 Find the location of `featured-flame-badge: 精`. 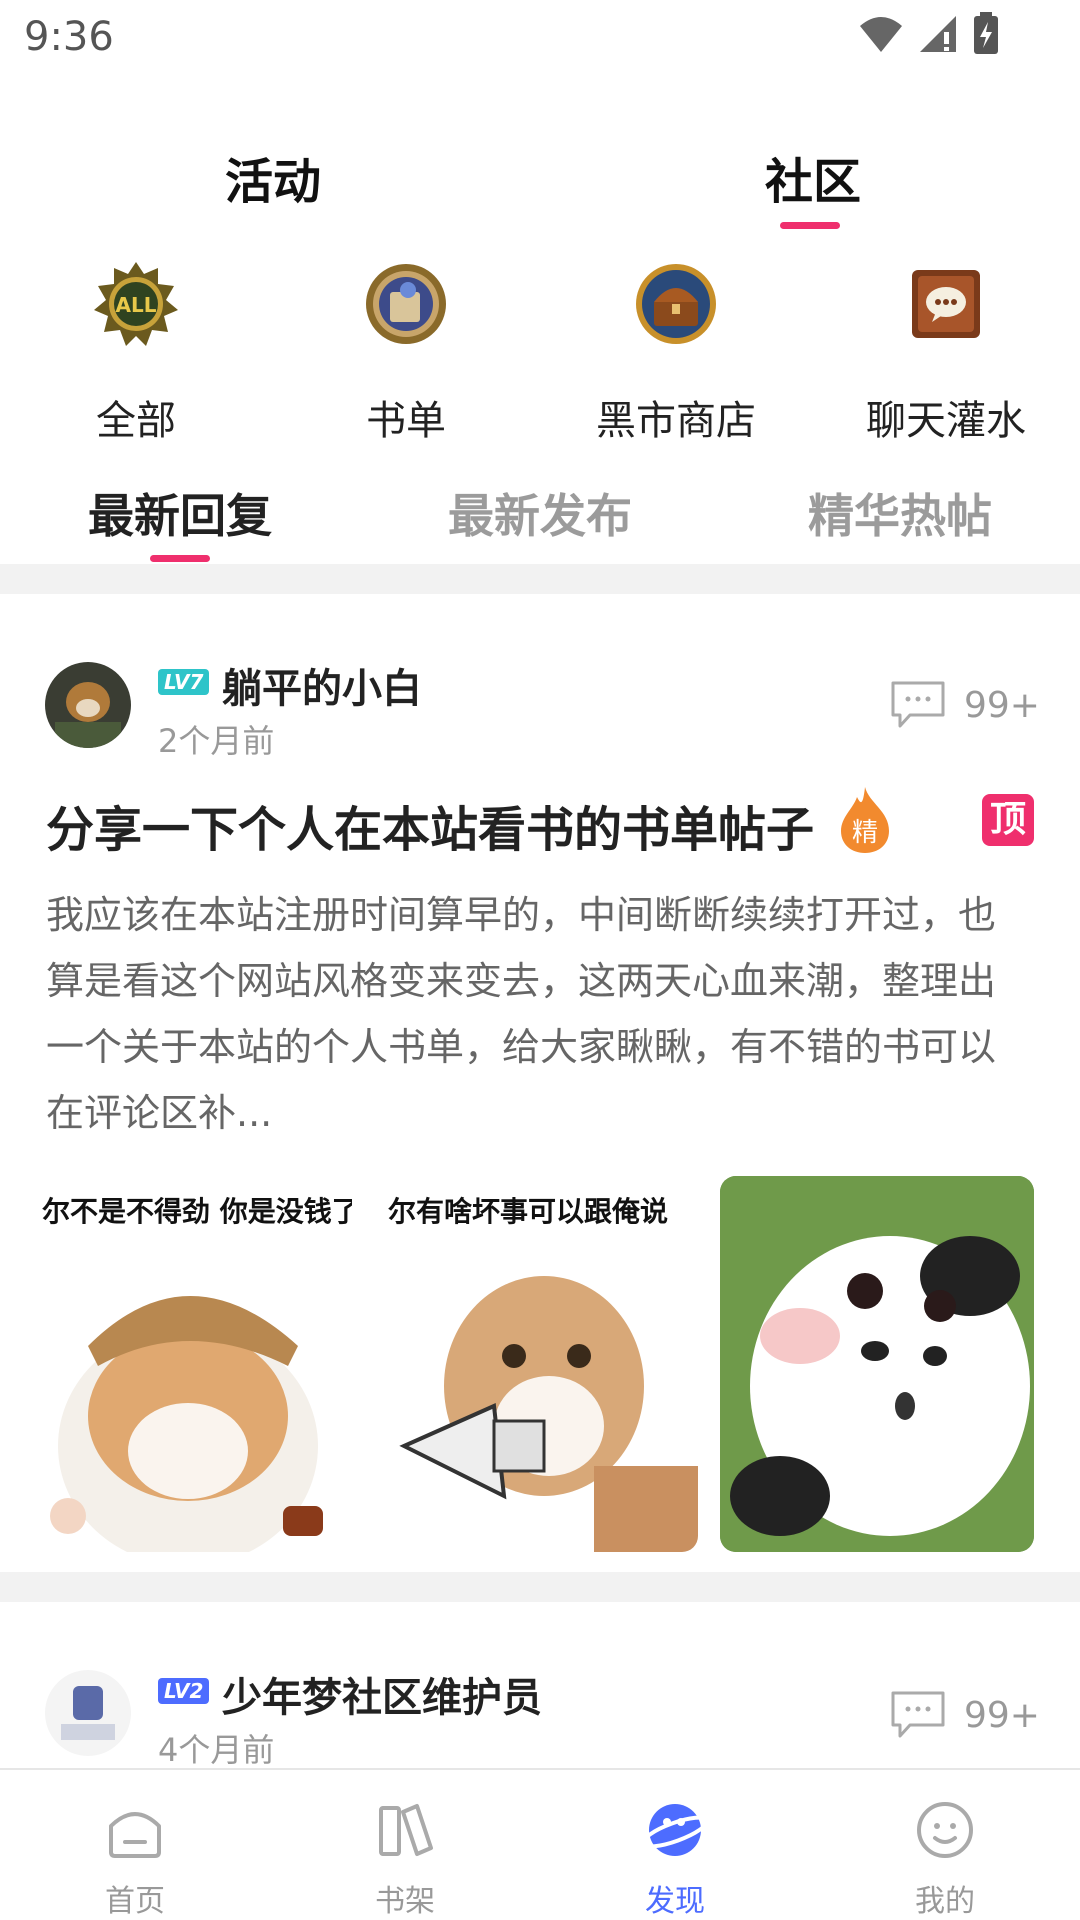

featured-flame-badge: 精 is located at coordinates (865, 820).